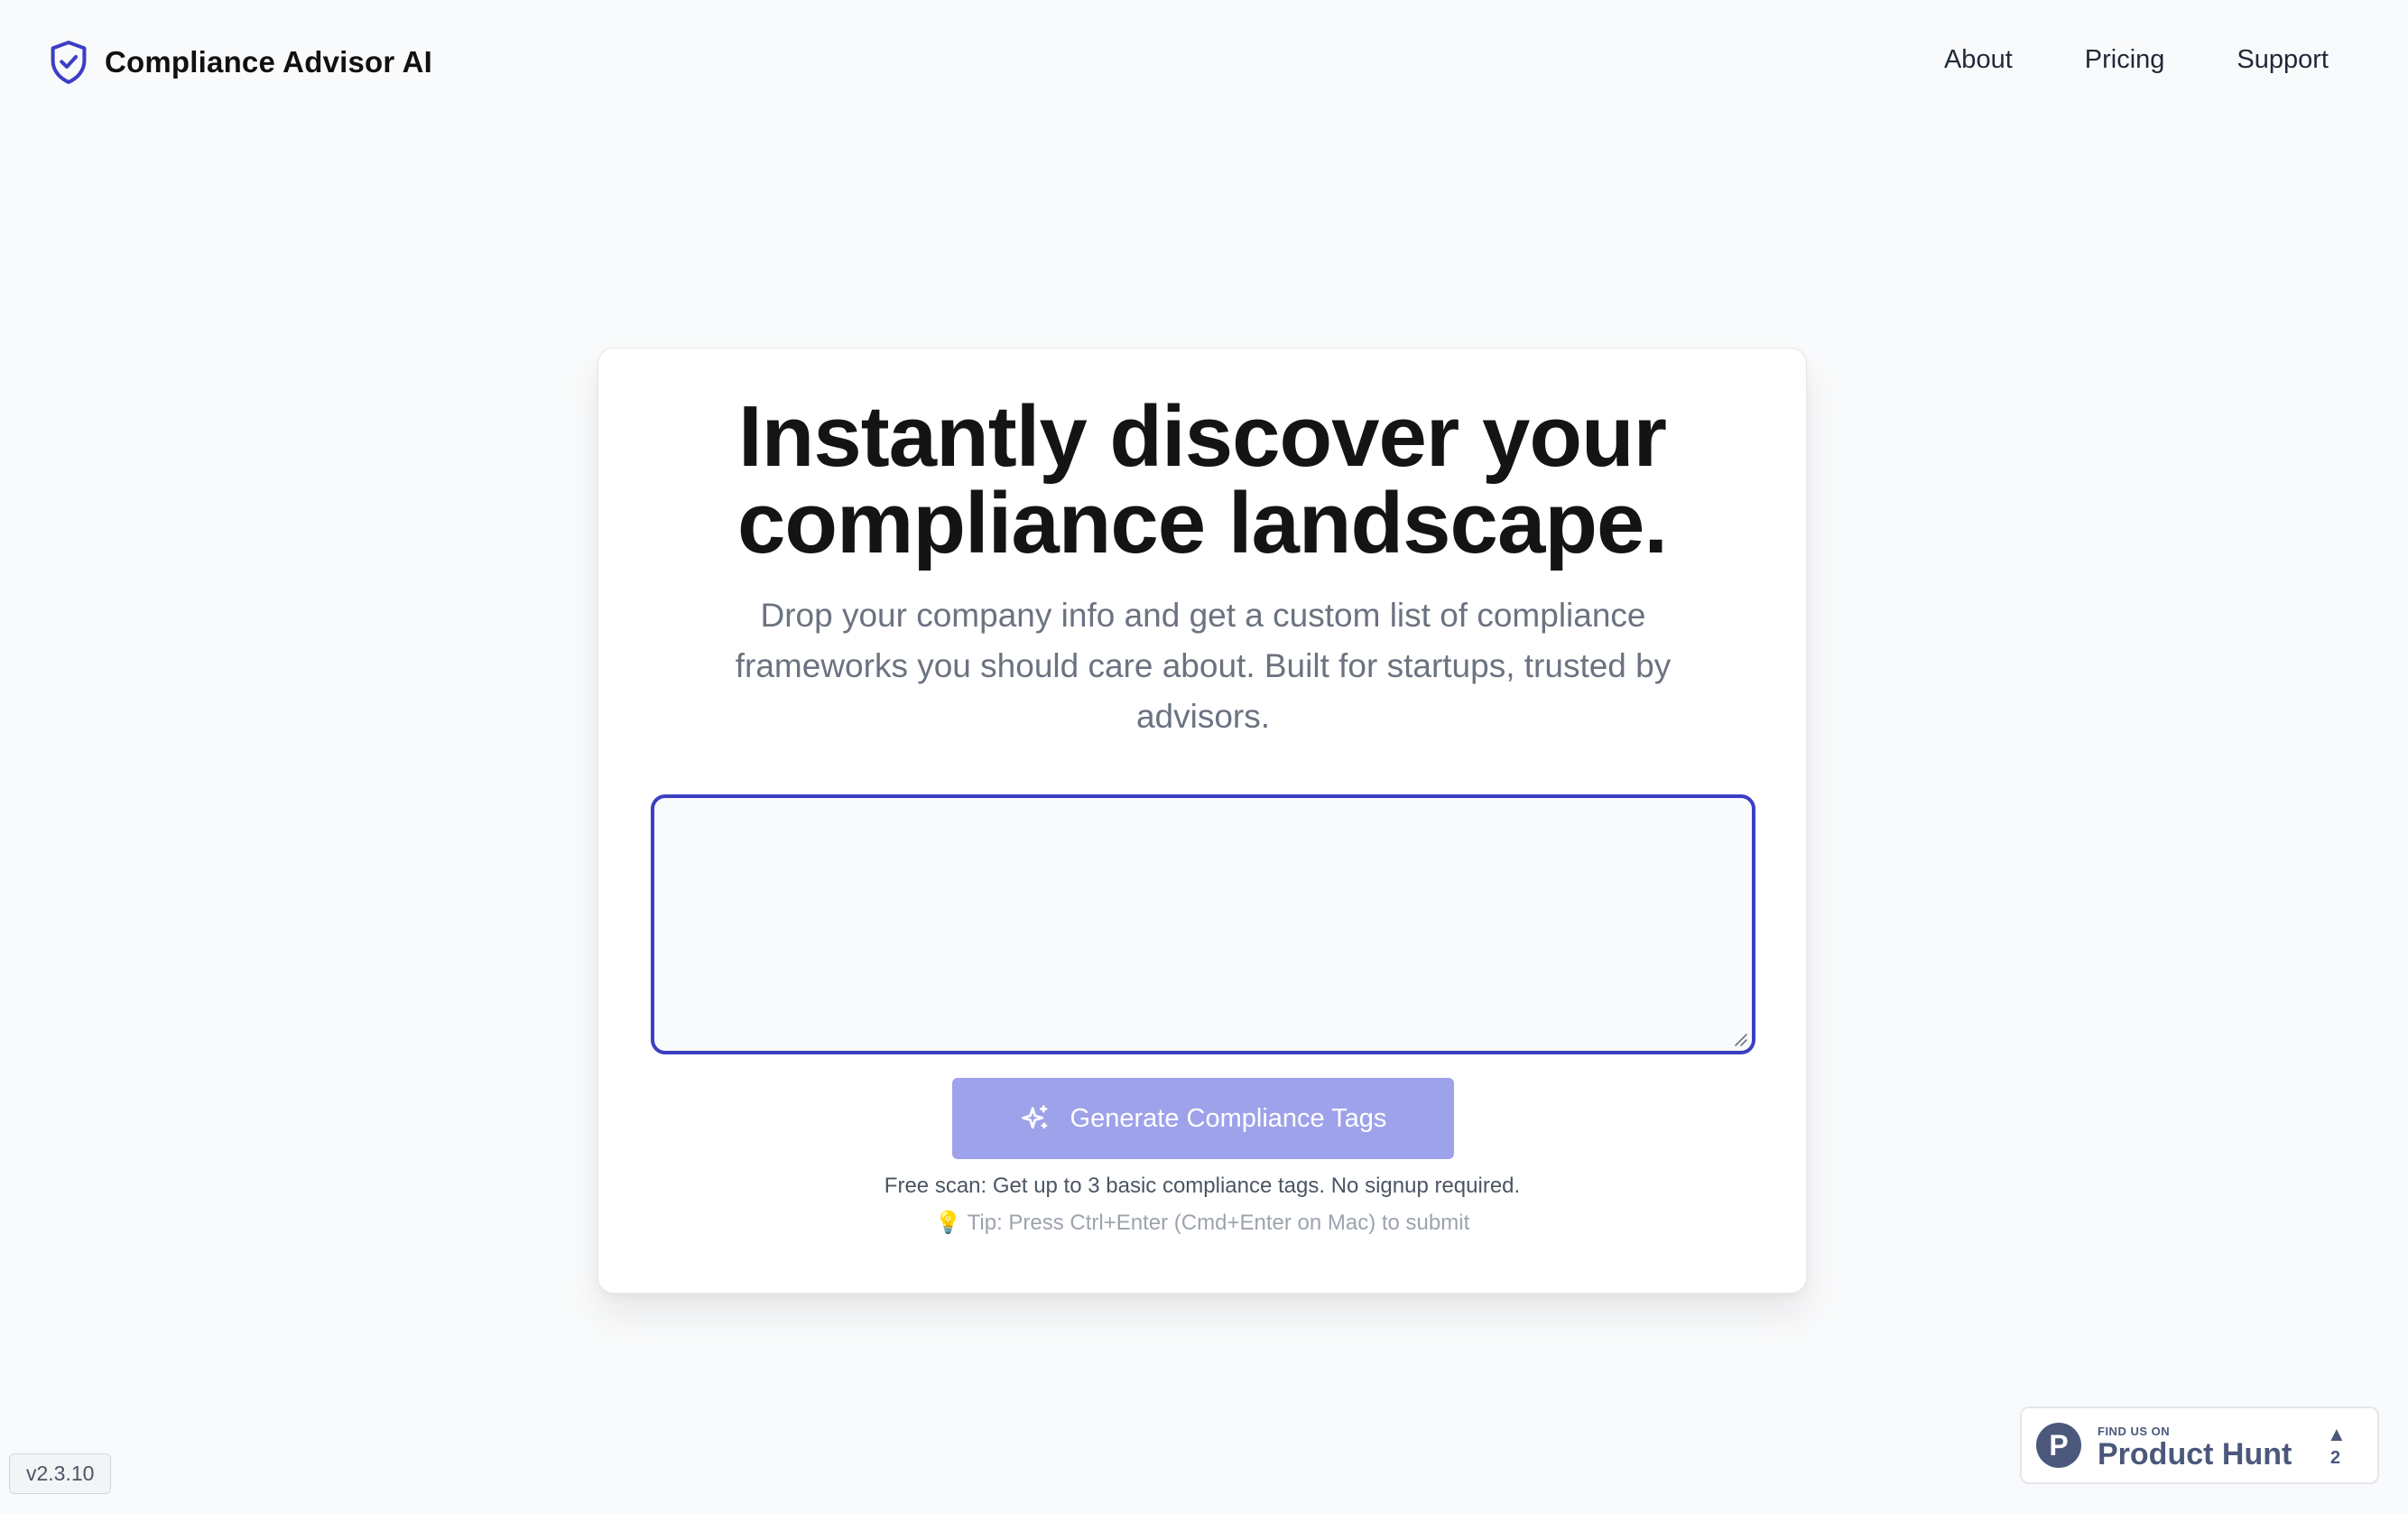 The width and height of the screenshot is (2408, 1513). Describe the element at coordinates (1202, 436) in the screenshot. I see `hero-title-line-1: Instantly discover your` at that location.